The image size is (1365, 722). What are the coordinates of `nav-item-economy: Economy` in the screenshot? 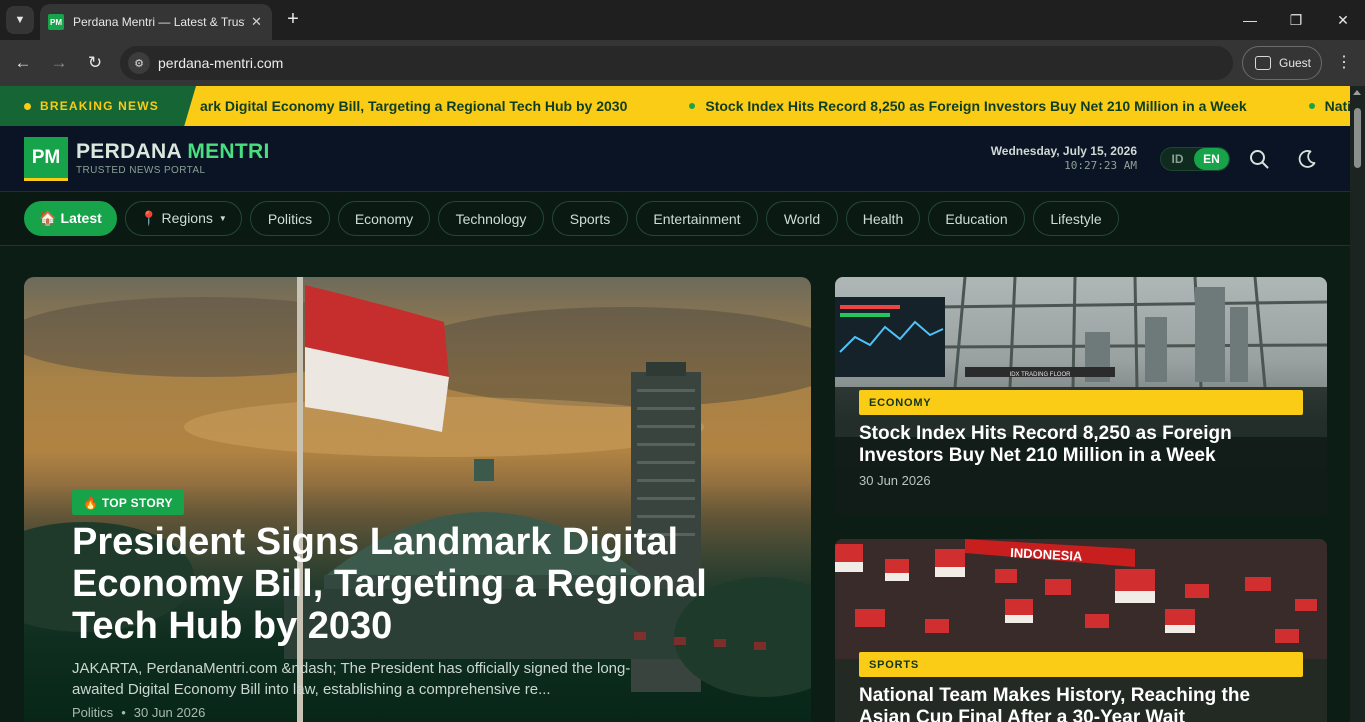 It's located at (384, 218).